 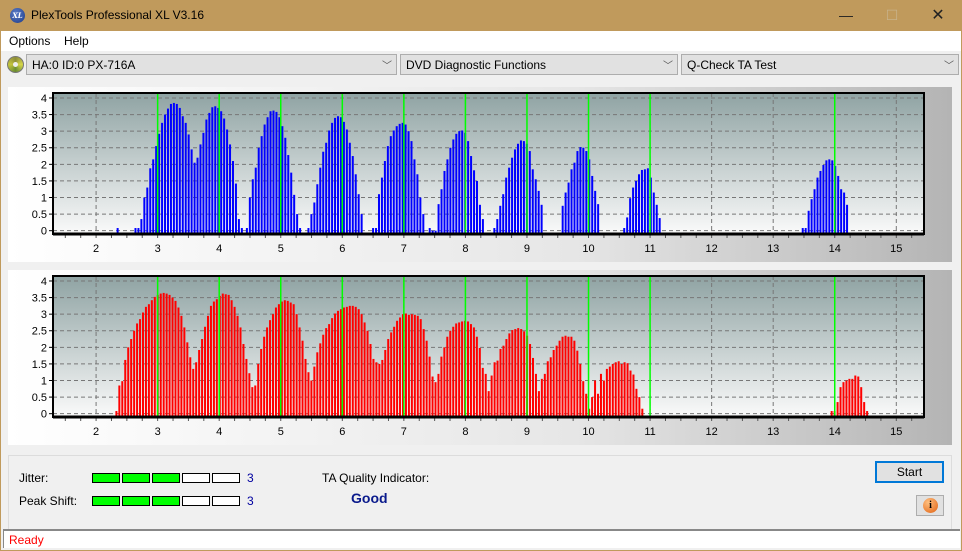 What do you see at coordinates (892, 15) in the screenshot?
I see `maximize-button: ☐` at bounding box center [892, 15].